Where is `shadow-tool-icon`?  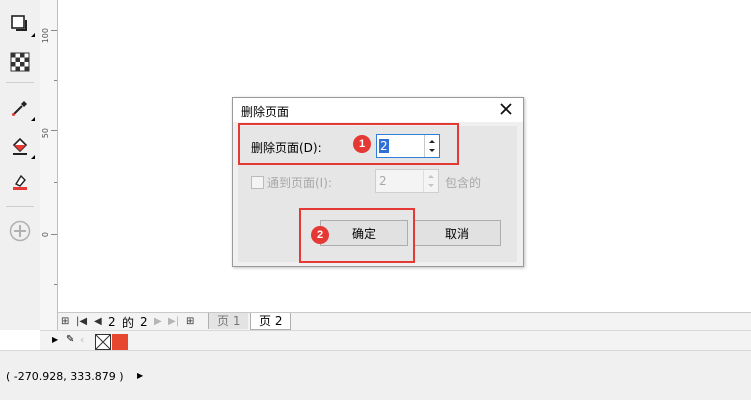 shadow-tool-icon is located at coordinates (21, 24).